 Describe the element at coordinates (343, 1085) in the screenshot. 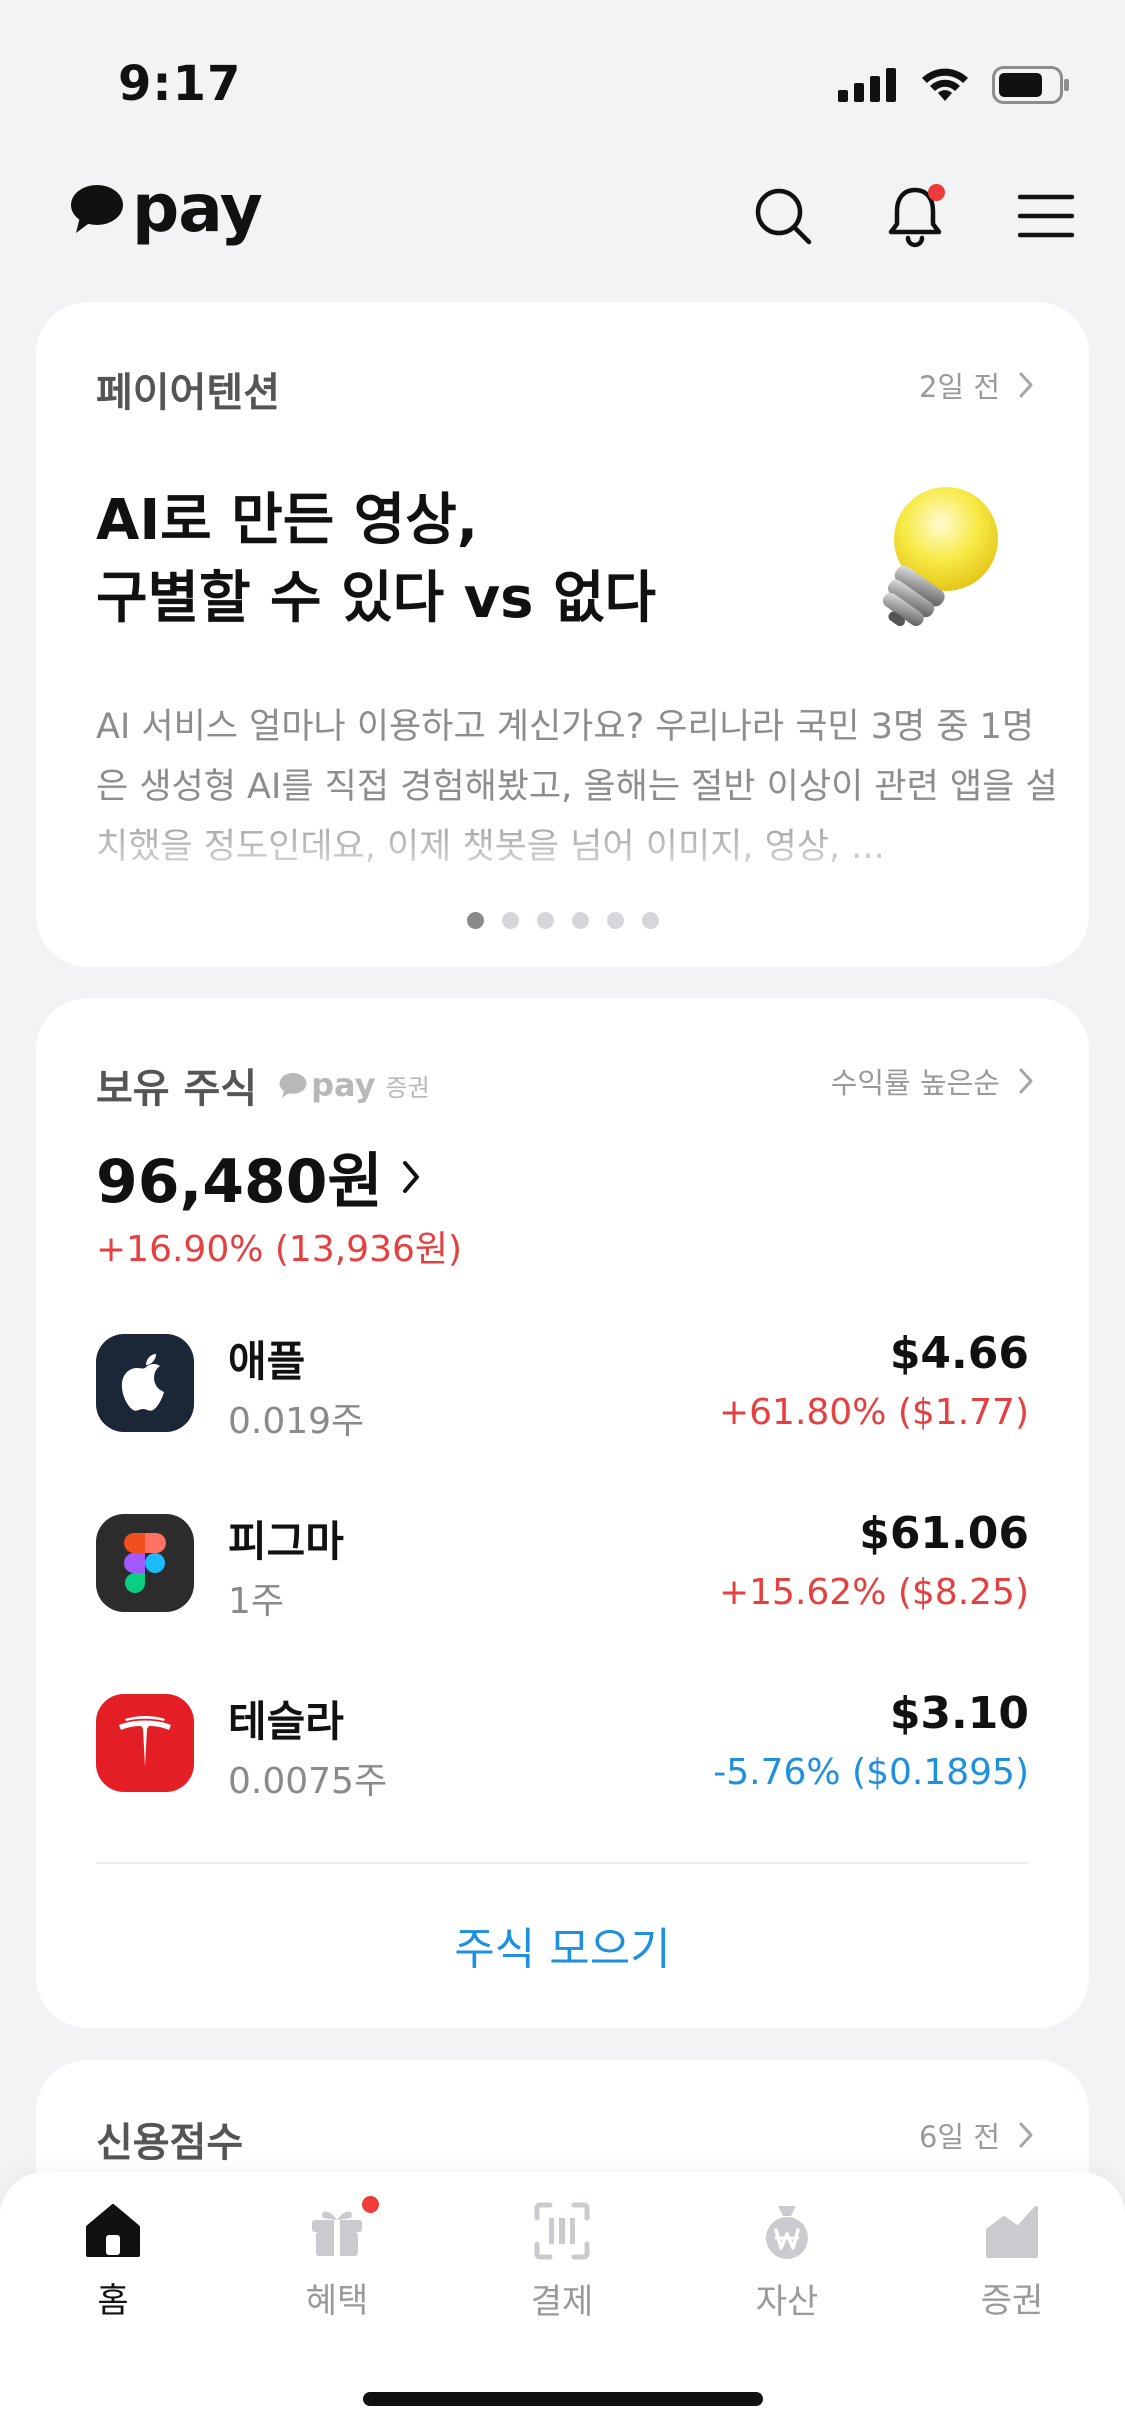

I see `provider-name: pay` at that location.